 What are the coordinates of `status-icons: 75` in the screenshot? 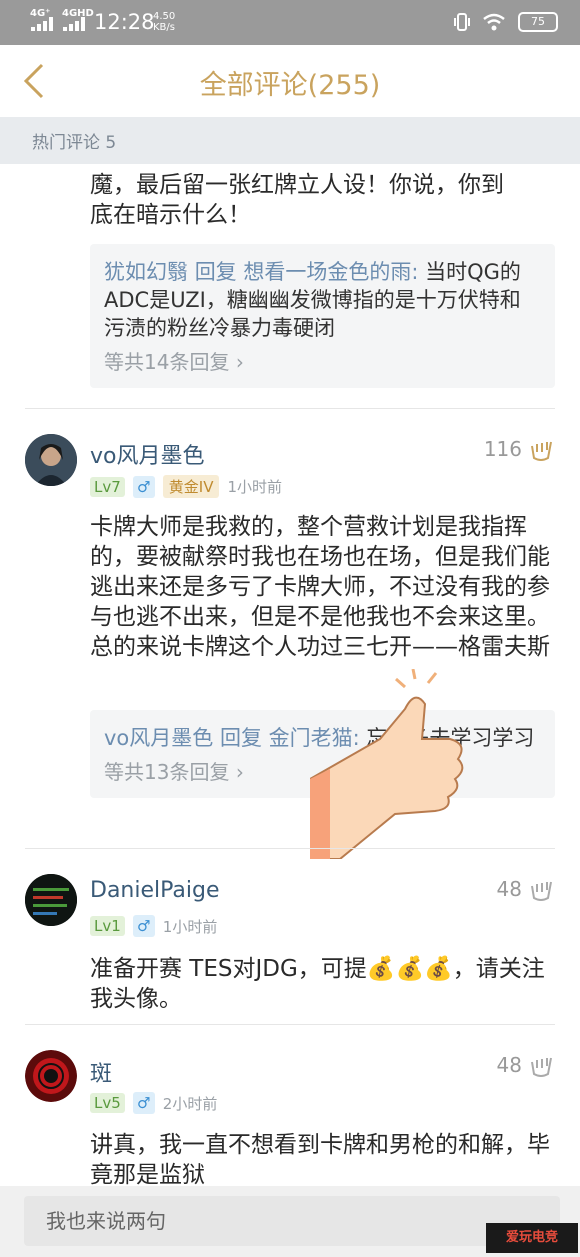 It's located at (506, 22).